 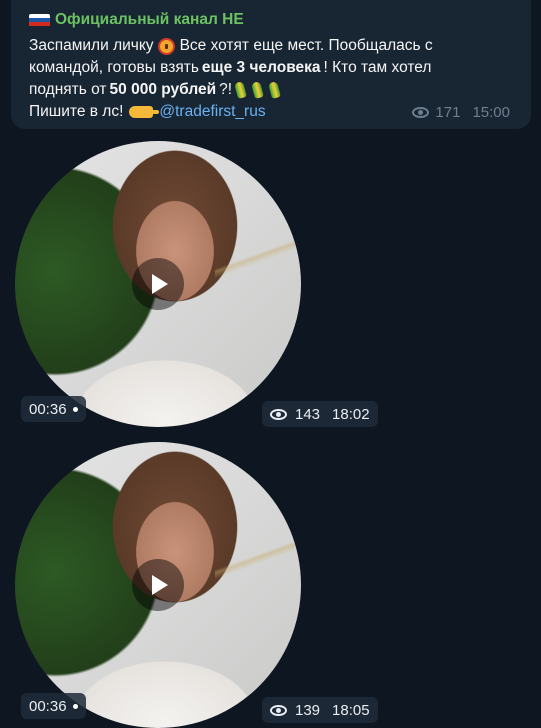 I want to click on text-line3-a: поднять от, so click(x=68, y=89).